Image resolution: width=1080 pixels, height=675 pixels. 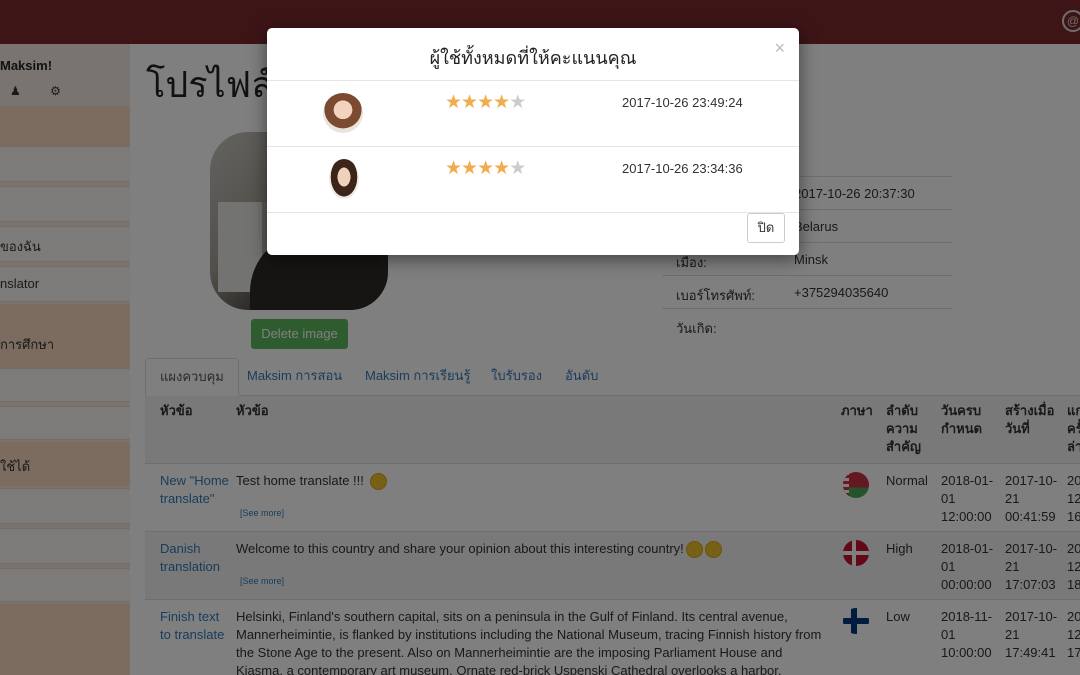 I want to click on modal-header: ผู้ใช้ทั้งหมดที่ให้คะแนนคุณ ×, so click(x=533, y=54).